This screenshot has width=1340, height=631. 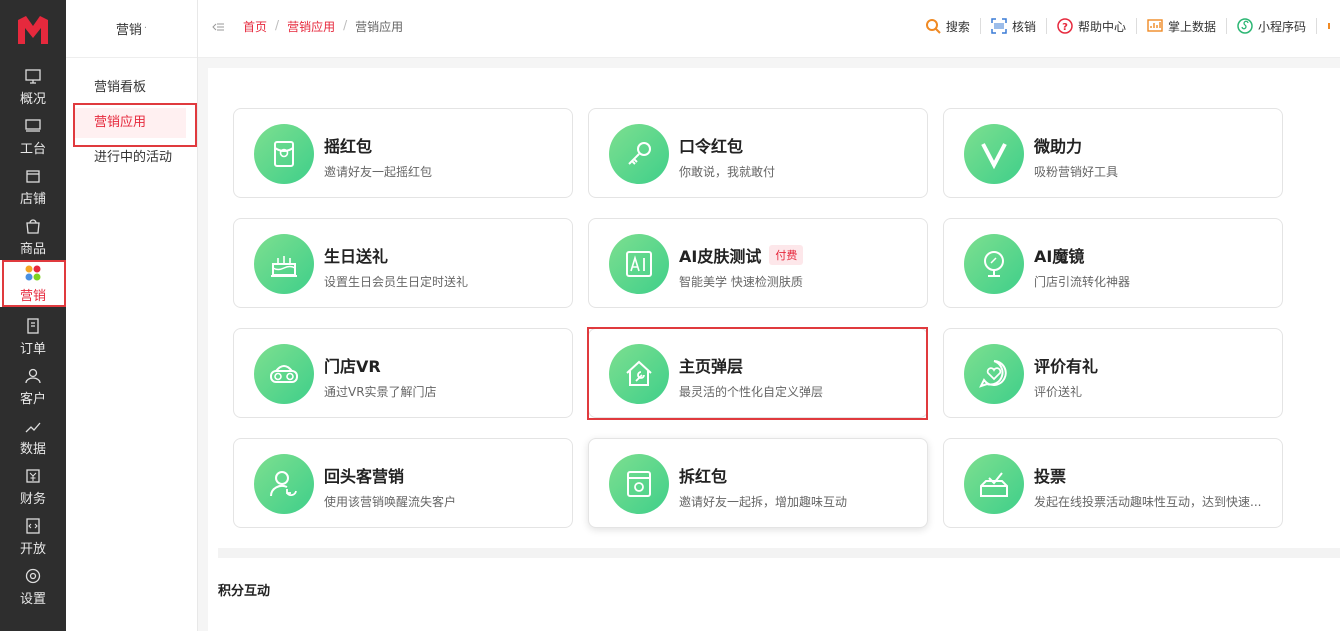 What do you see at coordinates (33, 487) in the screenshot?
I see `rail-item-finance: 财务` at bounding box center [33, 487].